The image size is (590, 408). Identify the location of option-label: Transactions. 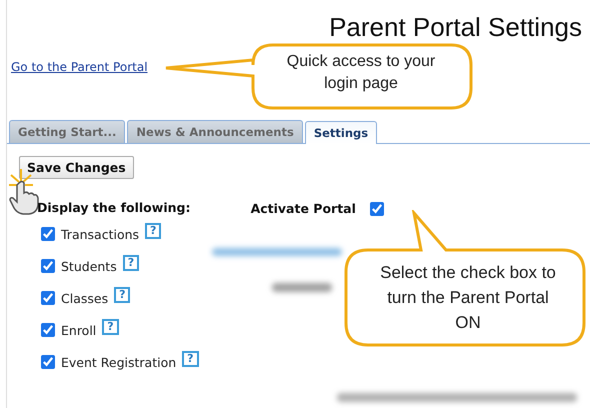
(100, 234).